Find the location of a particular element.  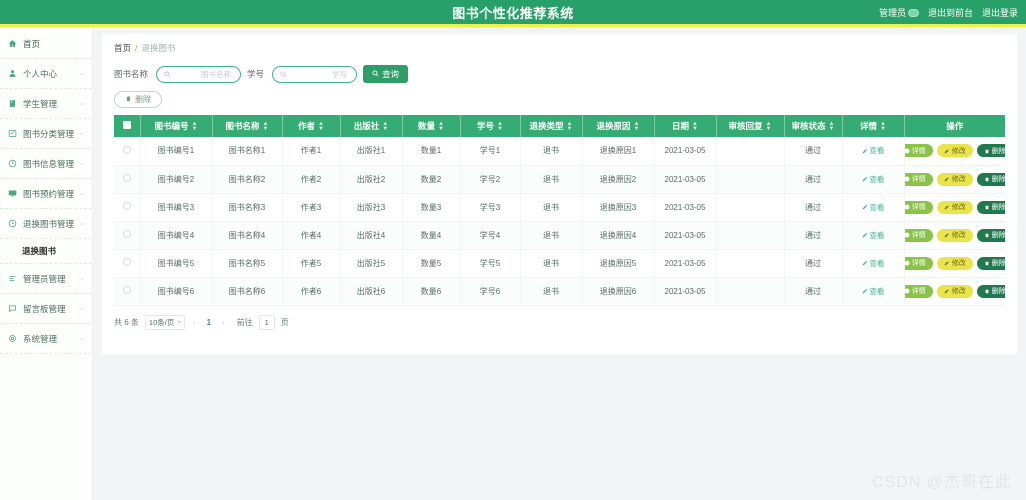

sidebar-item-book-category-management: 图书分类管理 ⌄ is located at coordinates (46, 134).